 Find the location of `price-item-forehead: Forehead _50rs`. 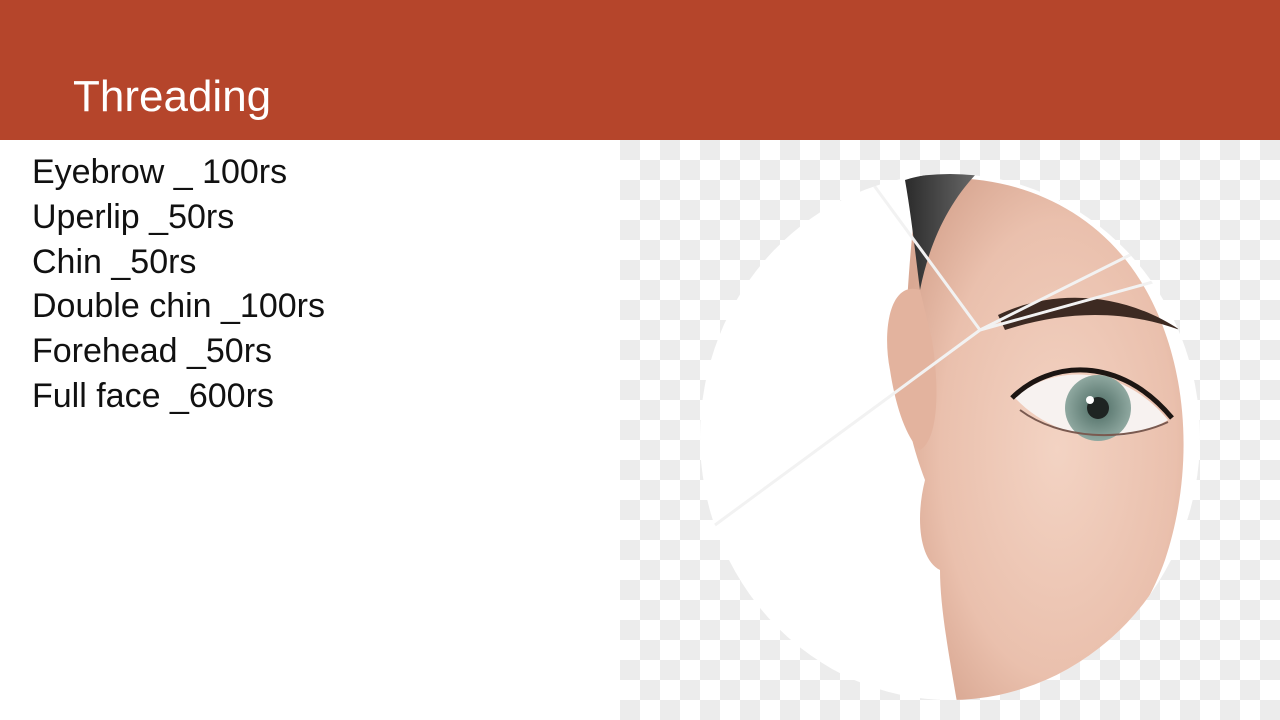

price-item-forehead: Forehead _50rs is located at coordinates (152, 351).